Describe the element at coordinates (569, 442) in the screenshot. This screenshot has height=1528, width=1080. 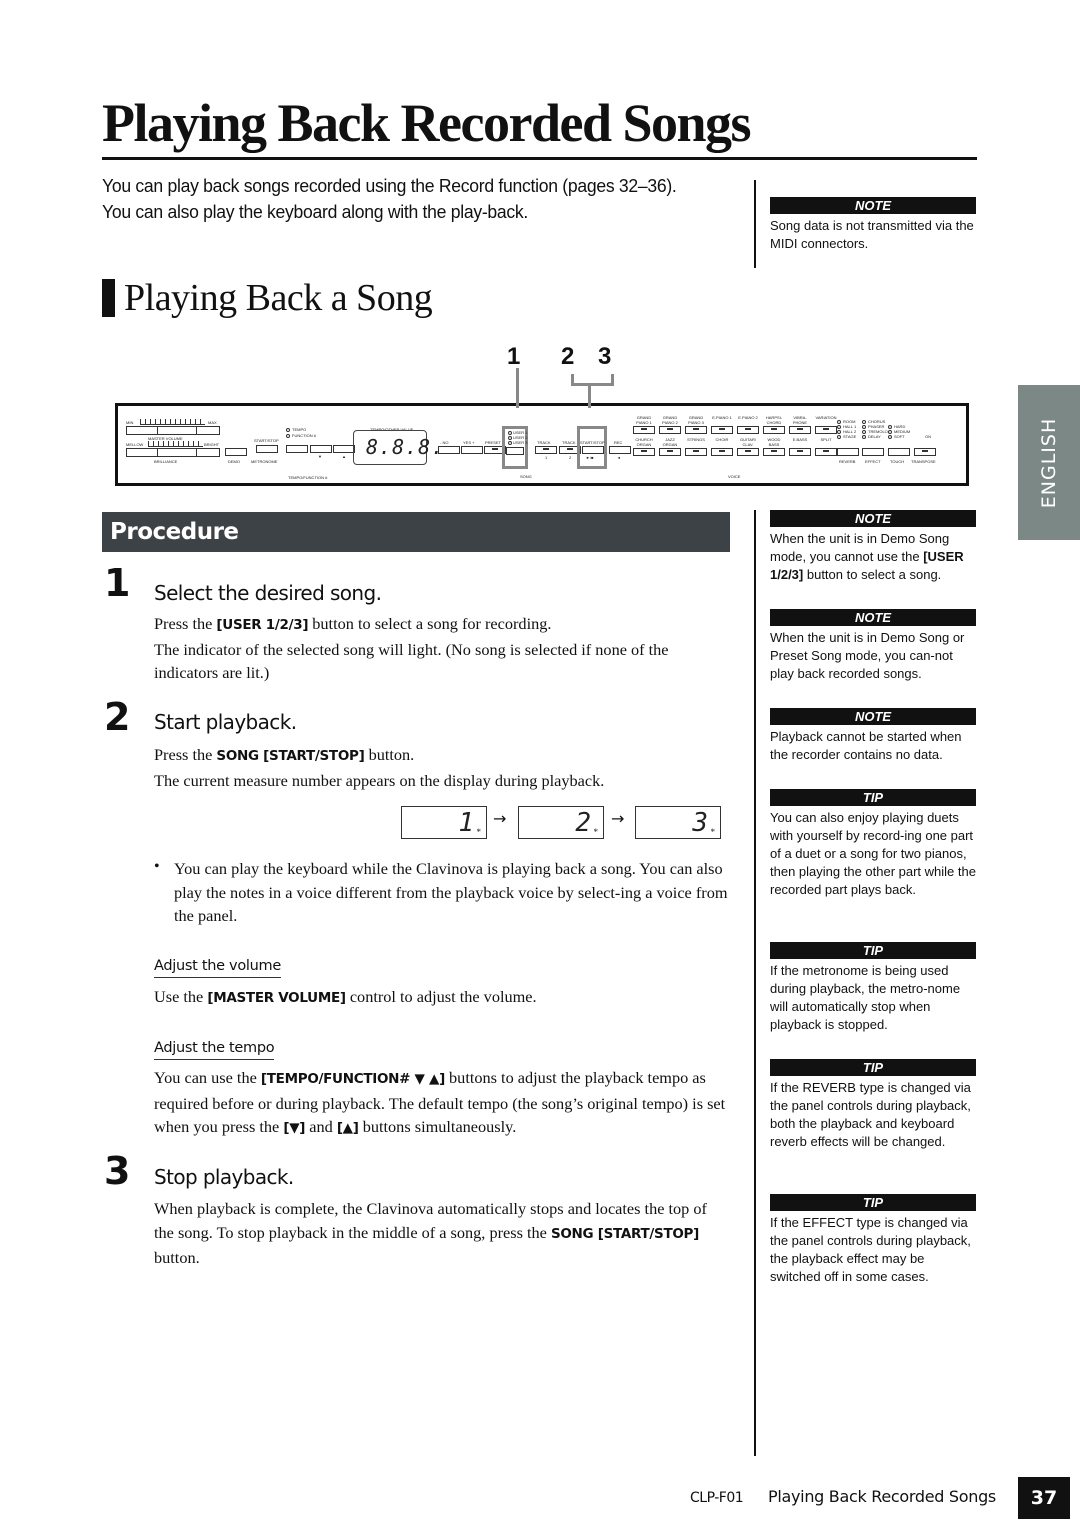
I see `track2-label: TRACK` at that location.